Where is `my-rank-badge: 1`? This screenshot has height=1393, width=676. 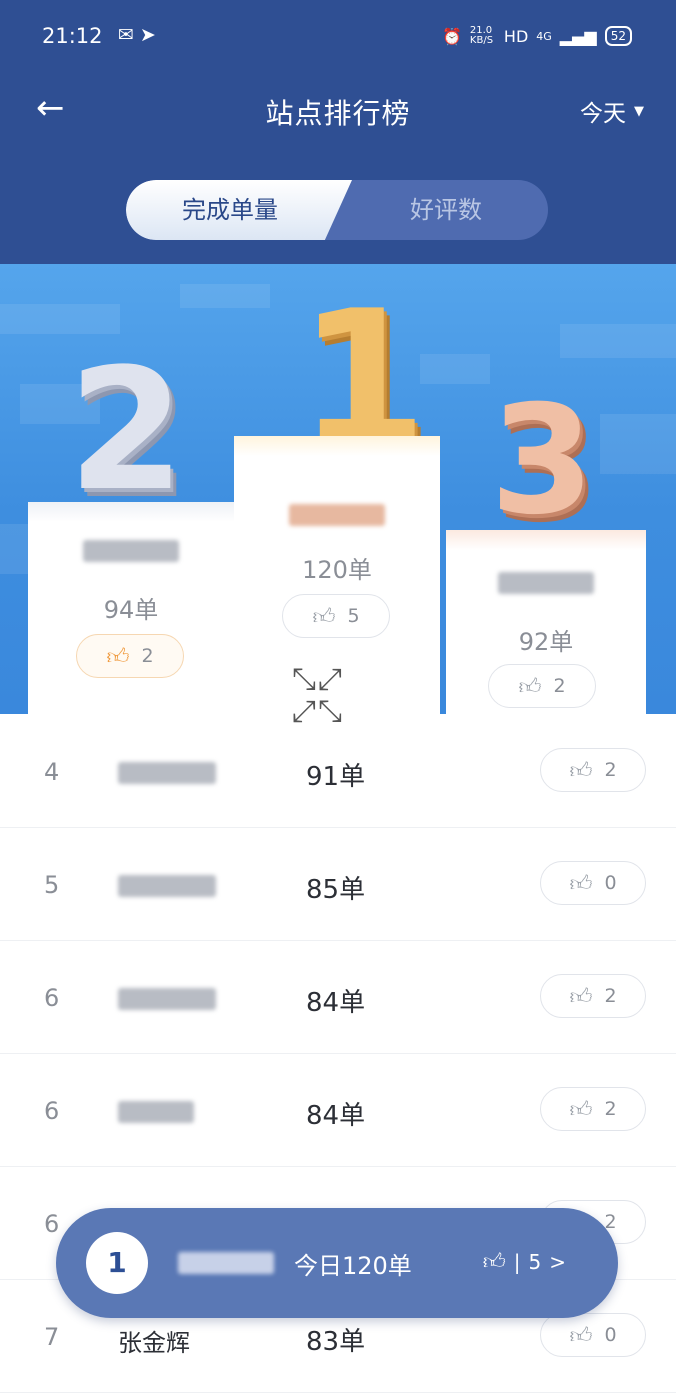 my-rank-badge: 1 is located at coordinates (117, 1263).